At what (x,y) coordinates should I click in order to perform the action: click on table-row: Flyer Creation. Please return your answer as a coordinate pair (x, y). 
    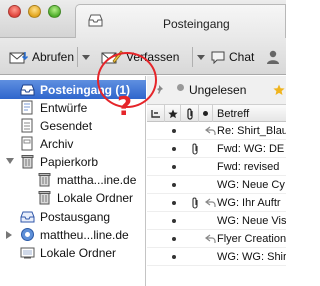
    Looking at the image, I should click on (216, 239).